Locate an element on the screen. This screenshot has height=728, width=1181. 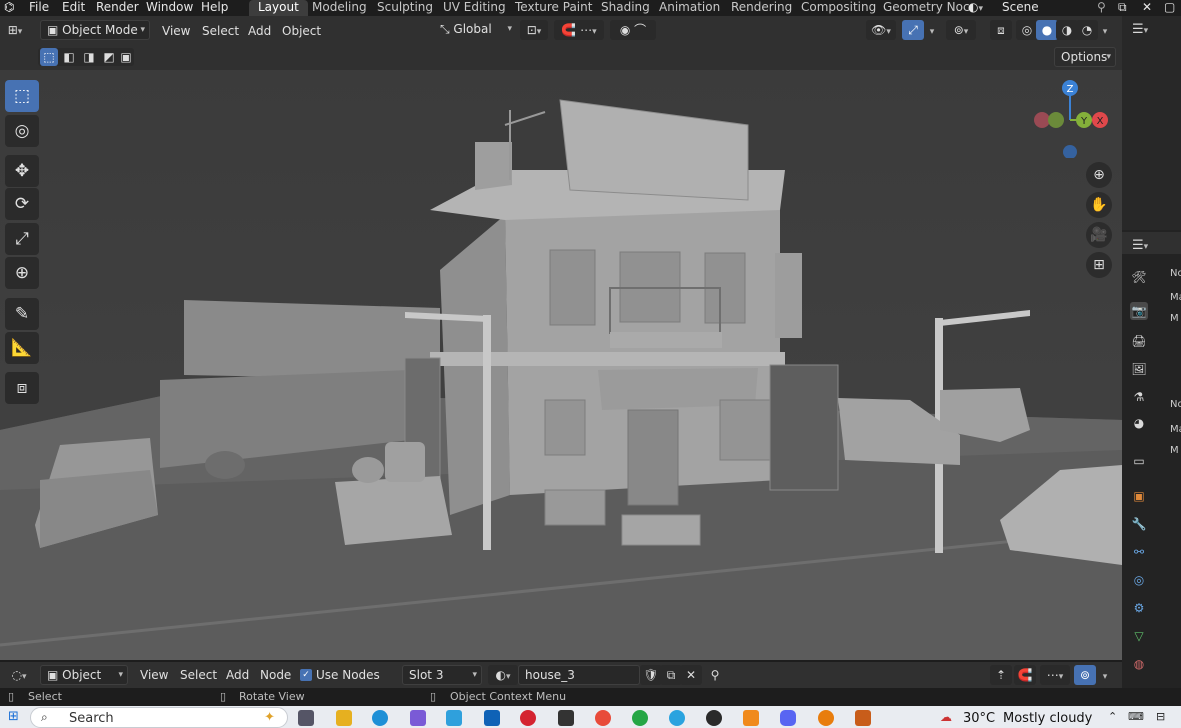
weather-icon: ☁ is located at coordinates (946, 717).